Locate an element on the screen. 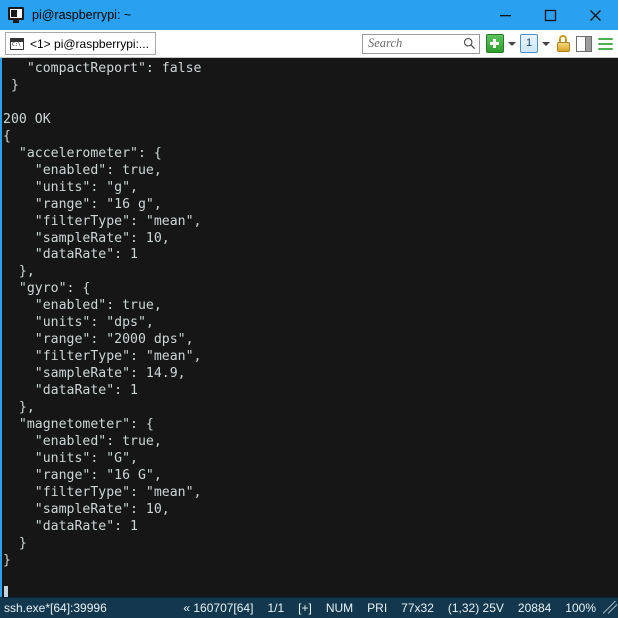 The image size is (618, 618). resize-grip-icon is located at coordinates (610, 608).